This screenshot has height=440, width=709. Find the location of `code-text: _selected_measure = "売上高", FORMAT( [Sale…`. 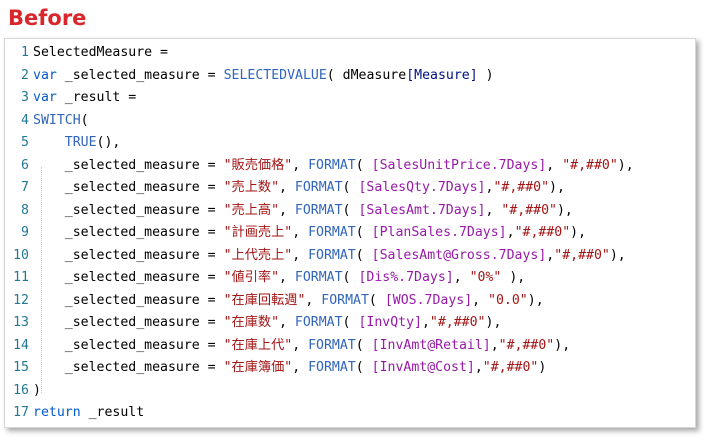

code-text: _selected_measure = "売上高", FORMAT( [Sale… is located at coordinates (303, 211).